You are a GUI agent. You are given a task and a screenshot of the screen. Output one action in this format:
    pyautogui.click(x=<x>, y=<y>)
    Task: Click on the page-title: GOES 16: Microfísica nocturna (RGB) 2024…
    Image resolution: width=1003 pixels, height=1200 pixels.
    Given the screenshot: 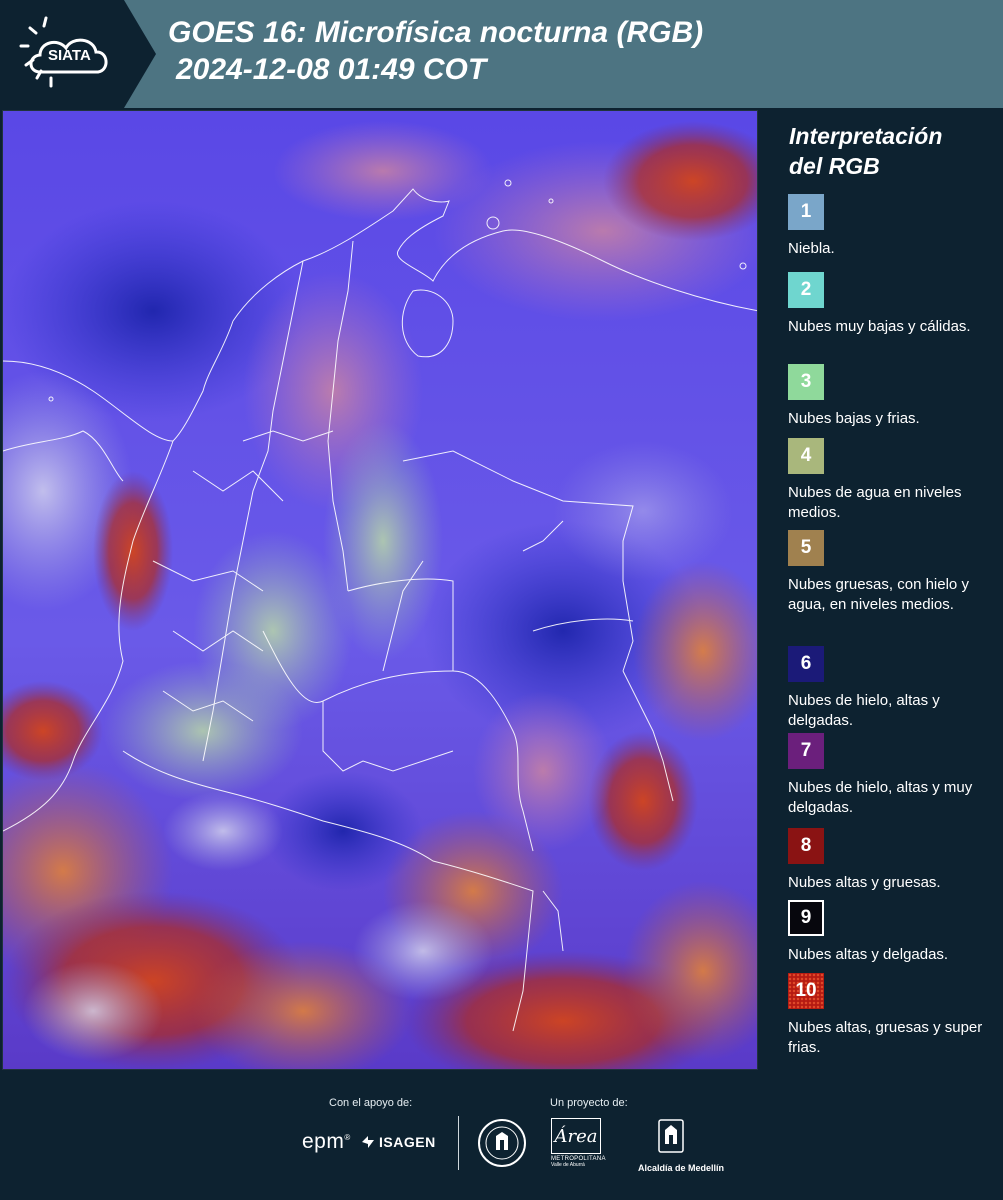 What is the action you would take?
    pyautogui.click(x=435, y=51)
    